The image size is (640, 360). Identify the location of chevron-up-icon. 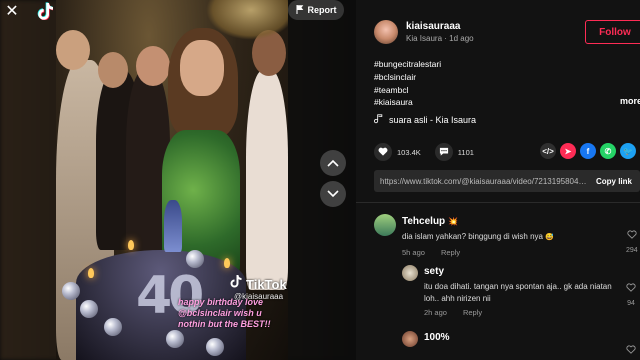
(333, 163).